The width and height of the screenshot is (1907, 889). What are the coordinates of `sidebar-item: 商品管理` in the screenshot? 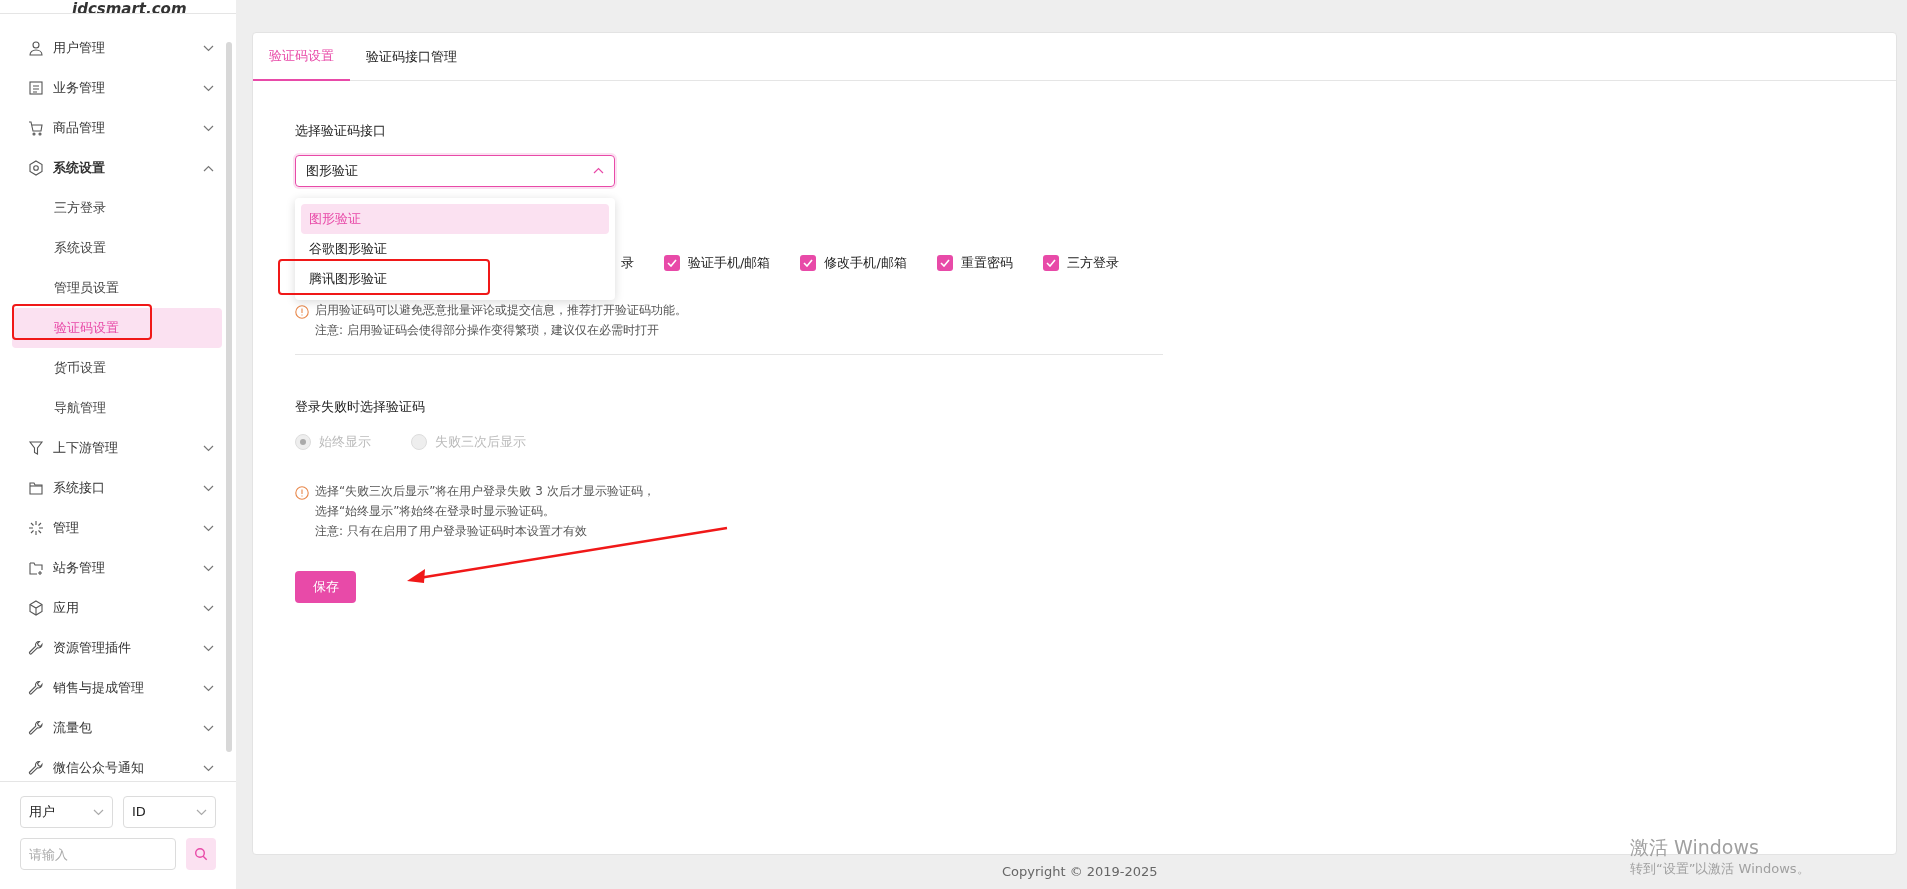 It's located at (117, 128).